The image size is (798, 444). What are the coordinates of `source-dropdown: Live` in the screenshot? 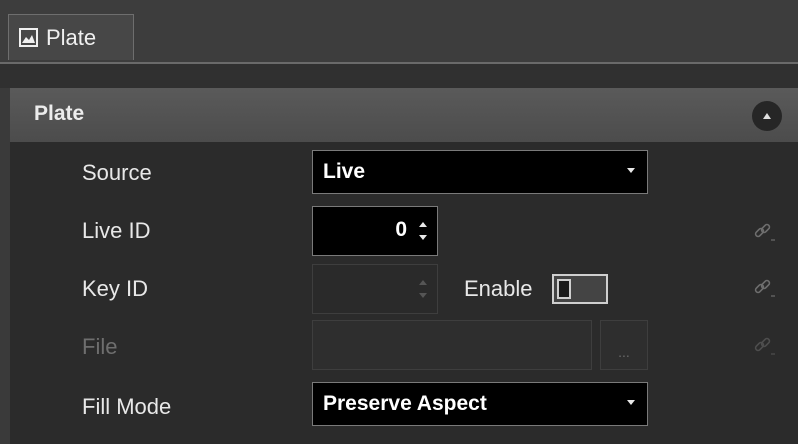 It's located at (480, 172).